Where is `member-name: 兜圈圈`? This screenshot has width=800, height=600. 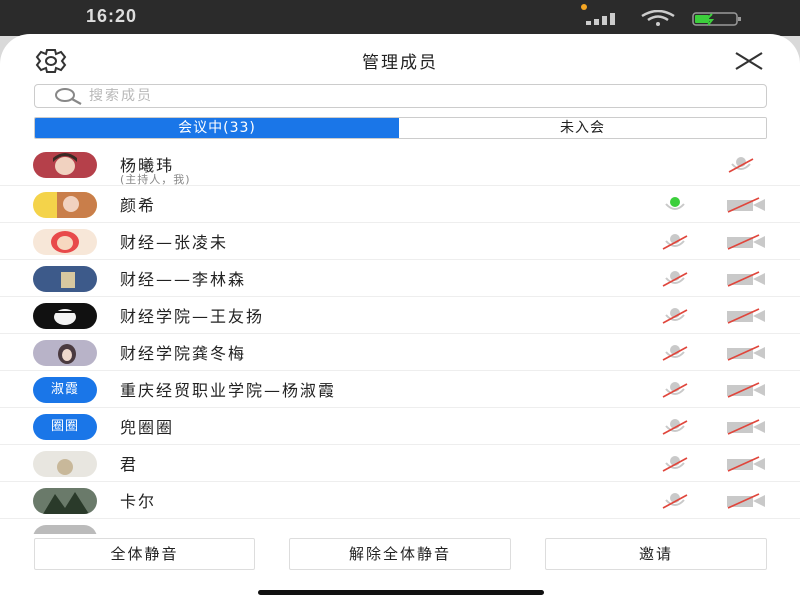 member-name: 兜圈圈 is located at coordinates (147, 427).